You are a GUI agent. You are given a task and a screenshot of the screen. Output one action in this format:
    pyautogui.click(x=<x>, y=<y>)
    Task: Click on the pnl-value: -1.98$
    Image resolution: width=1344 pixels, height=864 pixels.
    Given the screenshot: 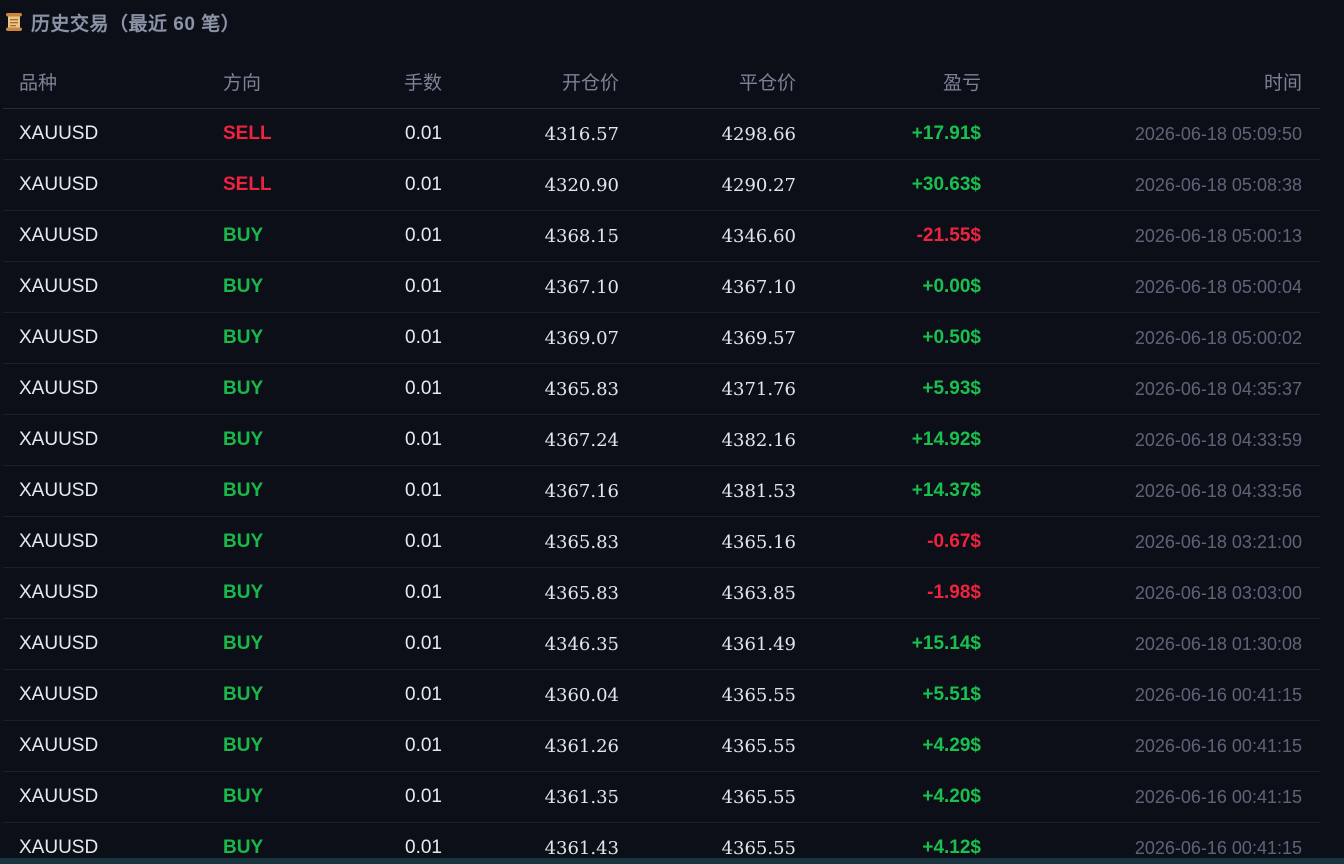 What is the action you would take?
    pyautogui.click(x=954, y=592)
    